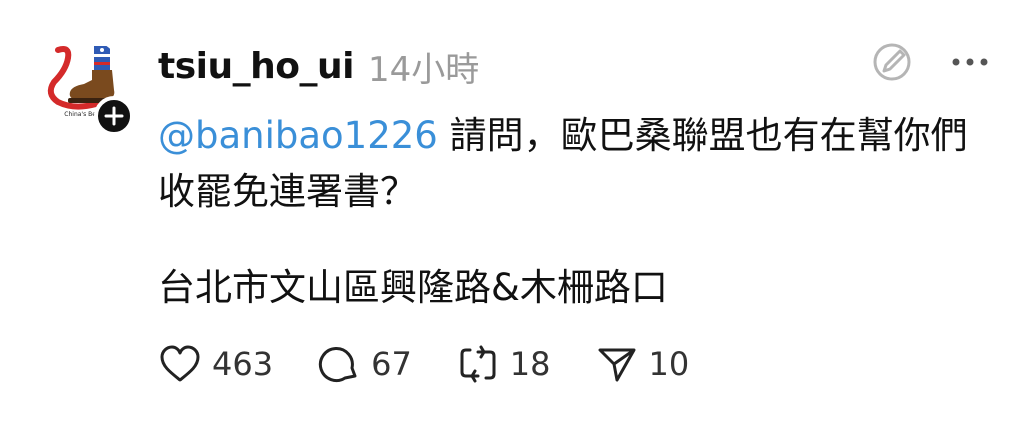 This screenshot has height=425, width=1024. Describe the element at coordinates (617, 365) in the screenshot. I see `send-icon` at that location.